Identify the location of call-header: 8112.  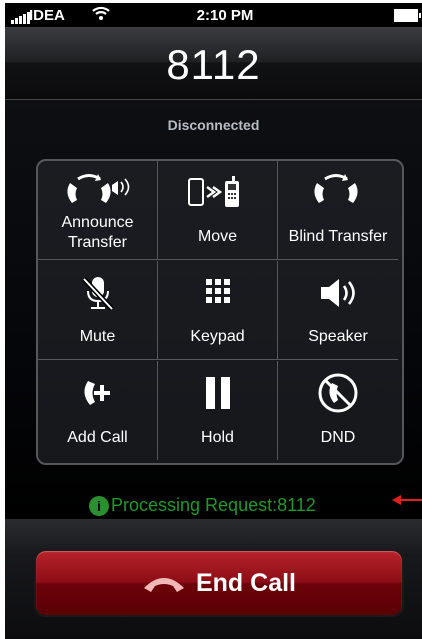
(213, 63).